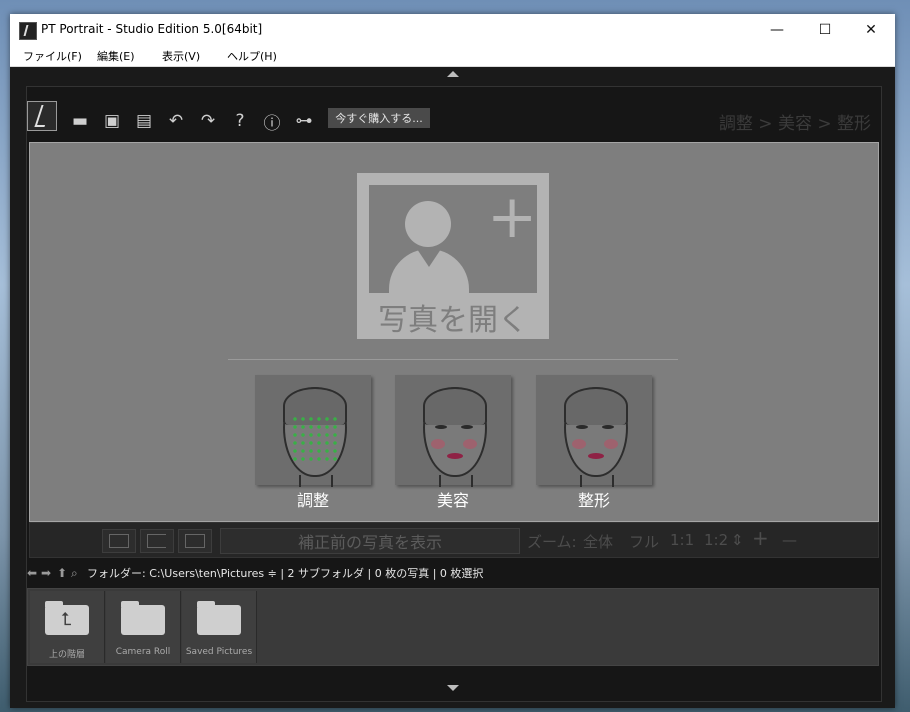 This screenshot has height=712, width=910. I want to click on divider, so click(453, 359).